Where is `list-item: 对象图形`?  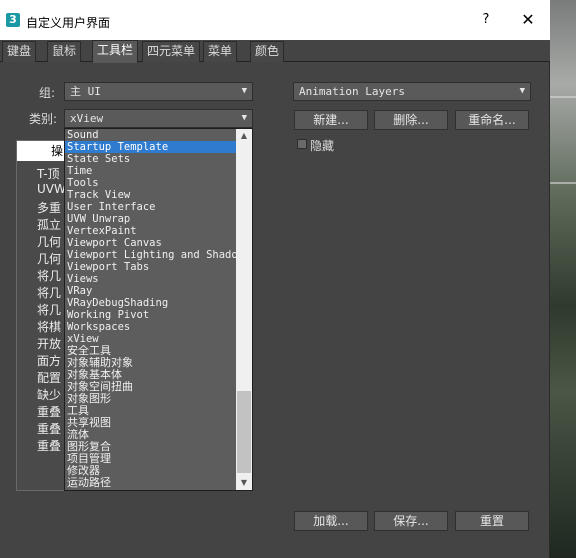
list-item: 对象图形 is located at coordinates (150, 399).